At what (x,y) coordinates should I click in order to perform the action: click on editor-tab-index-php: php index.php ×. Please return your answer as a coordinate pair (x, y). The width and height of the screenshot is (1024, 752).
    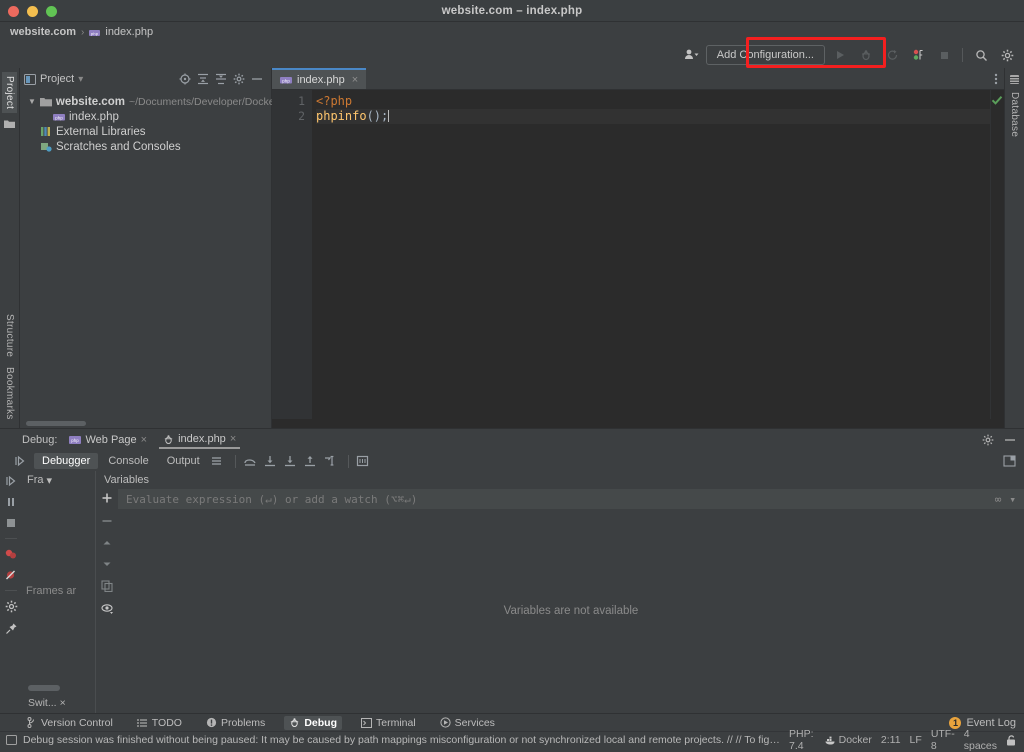
    Looking at the image, I should click on (319, 78).